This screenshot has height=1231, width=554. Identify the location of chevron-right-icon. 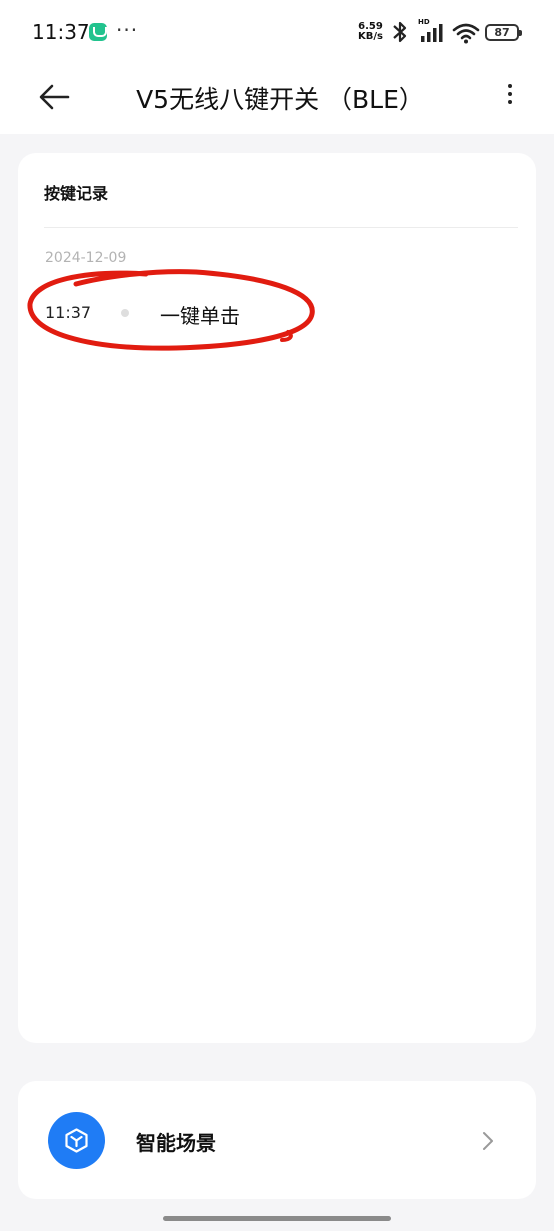
(488, 1141).